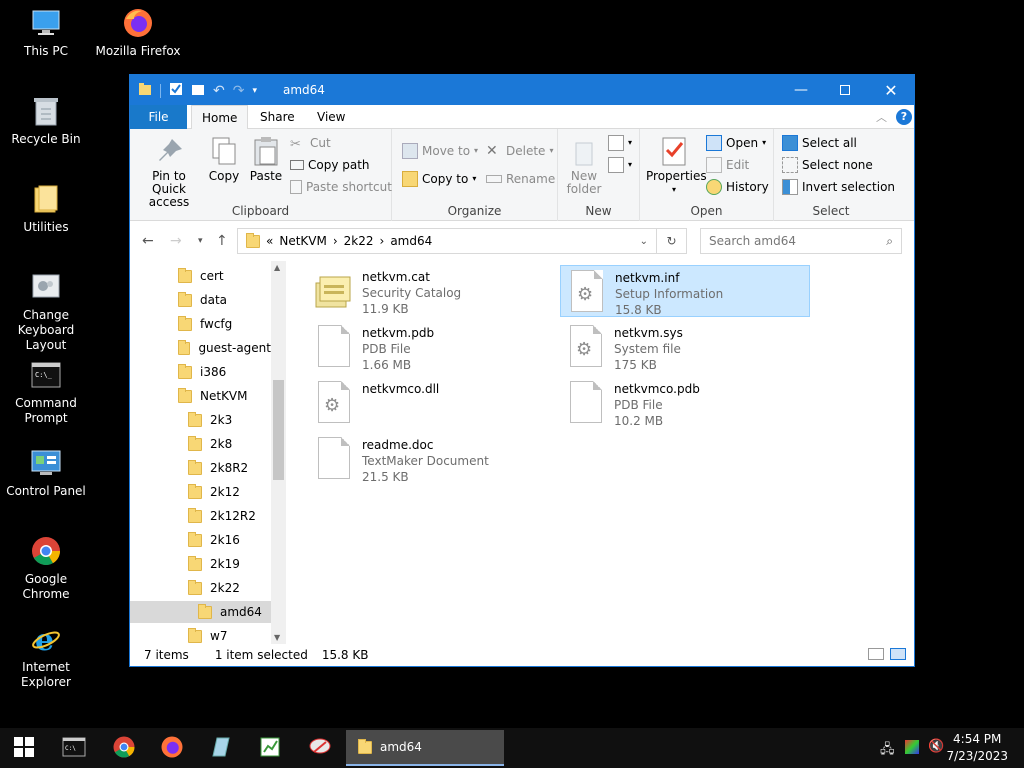  Describe the element at coordinates (222, 241) in the screenshot. I see `up-arrow-icon: ↑` at that location.